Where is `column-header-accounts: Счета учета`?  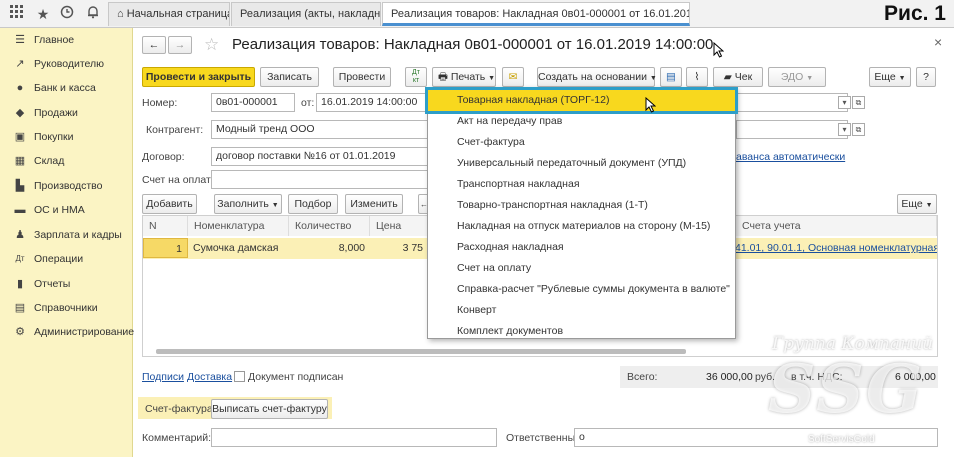
column-header-accounts: Счета учета is located at coordinates (836, 226).